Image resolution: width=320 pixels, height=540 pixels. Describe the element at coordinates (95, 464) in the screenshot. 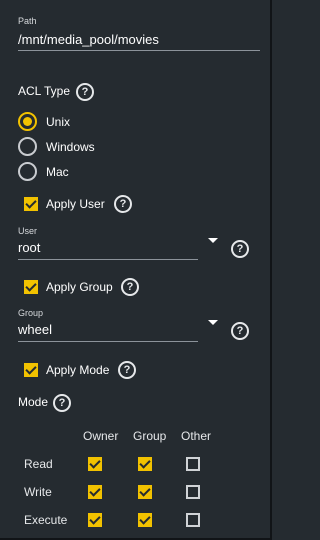

I see `read-owner-checkbox` at that location.